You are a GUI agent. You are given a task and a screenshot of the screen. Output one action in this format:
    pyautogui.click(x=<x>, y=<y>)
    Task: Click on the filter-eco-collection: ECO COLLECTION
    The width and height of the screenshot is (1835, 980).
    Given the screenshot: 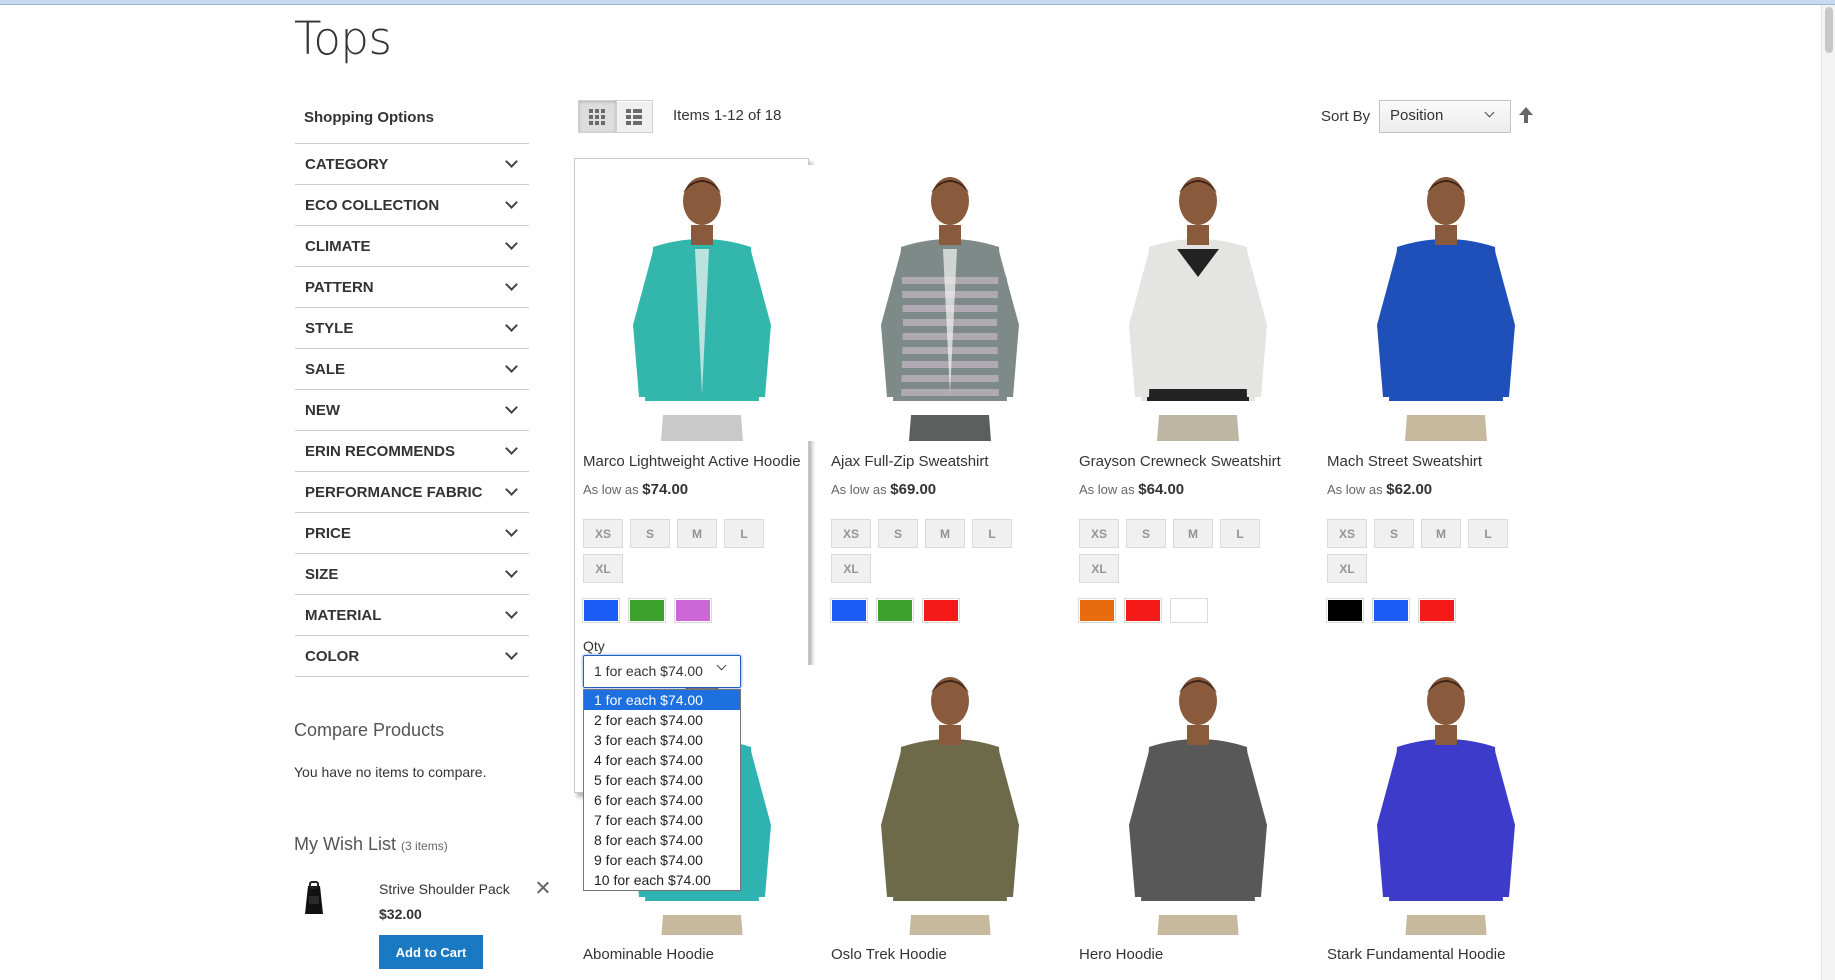 What is the action you would take?
    pyautogui.click(x=412, y=205)
    